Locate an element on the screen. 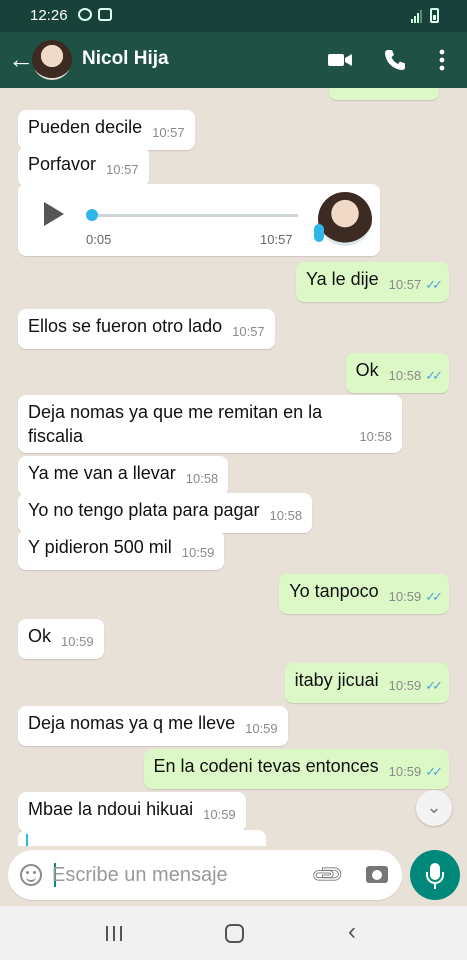 This screenshot has height=960, width=467. message-bubble: Ok 10:58 ✓✓ is located at coordinates (397, 373).